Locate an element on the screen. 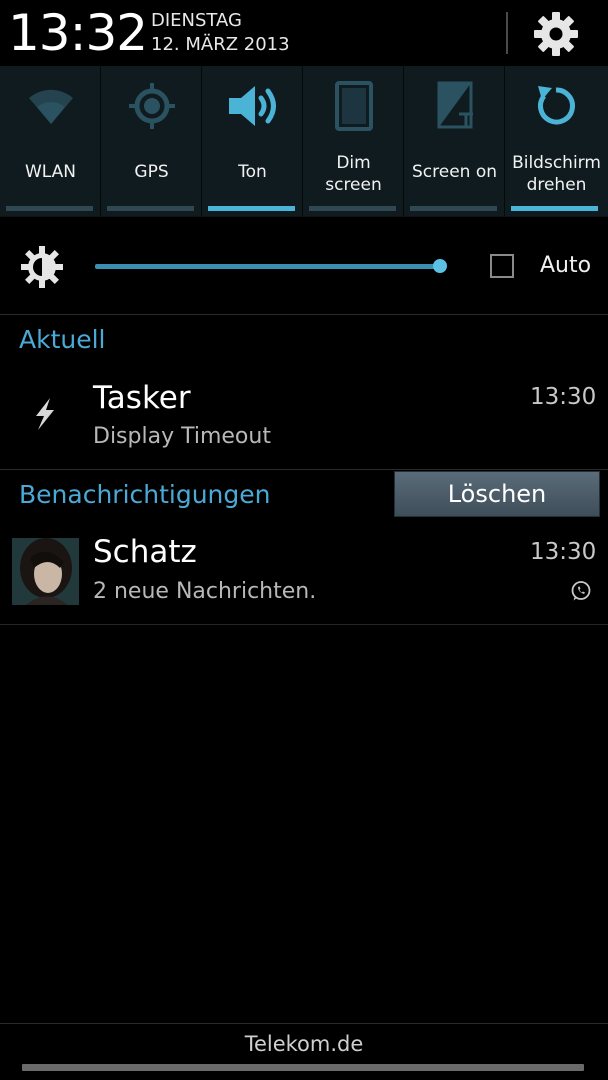  brightness-slider-thumb is located at coordinates (440, 266).